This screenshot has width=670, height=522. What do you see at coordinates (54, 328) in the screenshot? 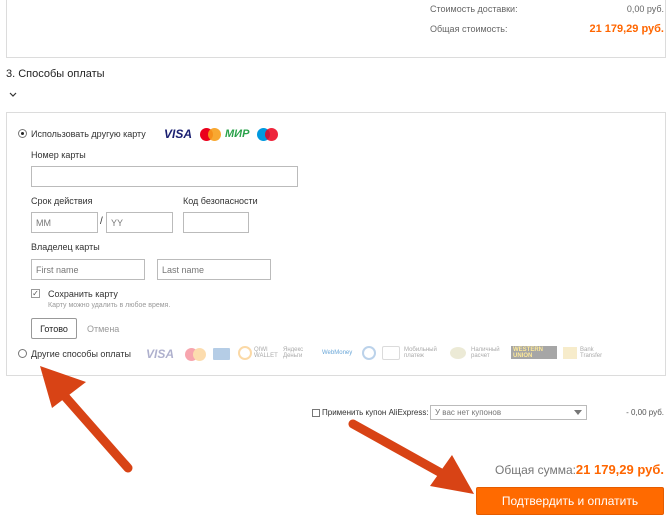
I see `done-button: Готово` at bounding box center [54, 328].